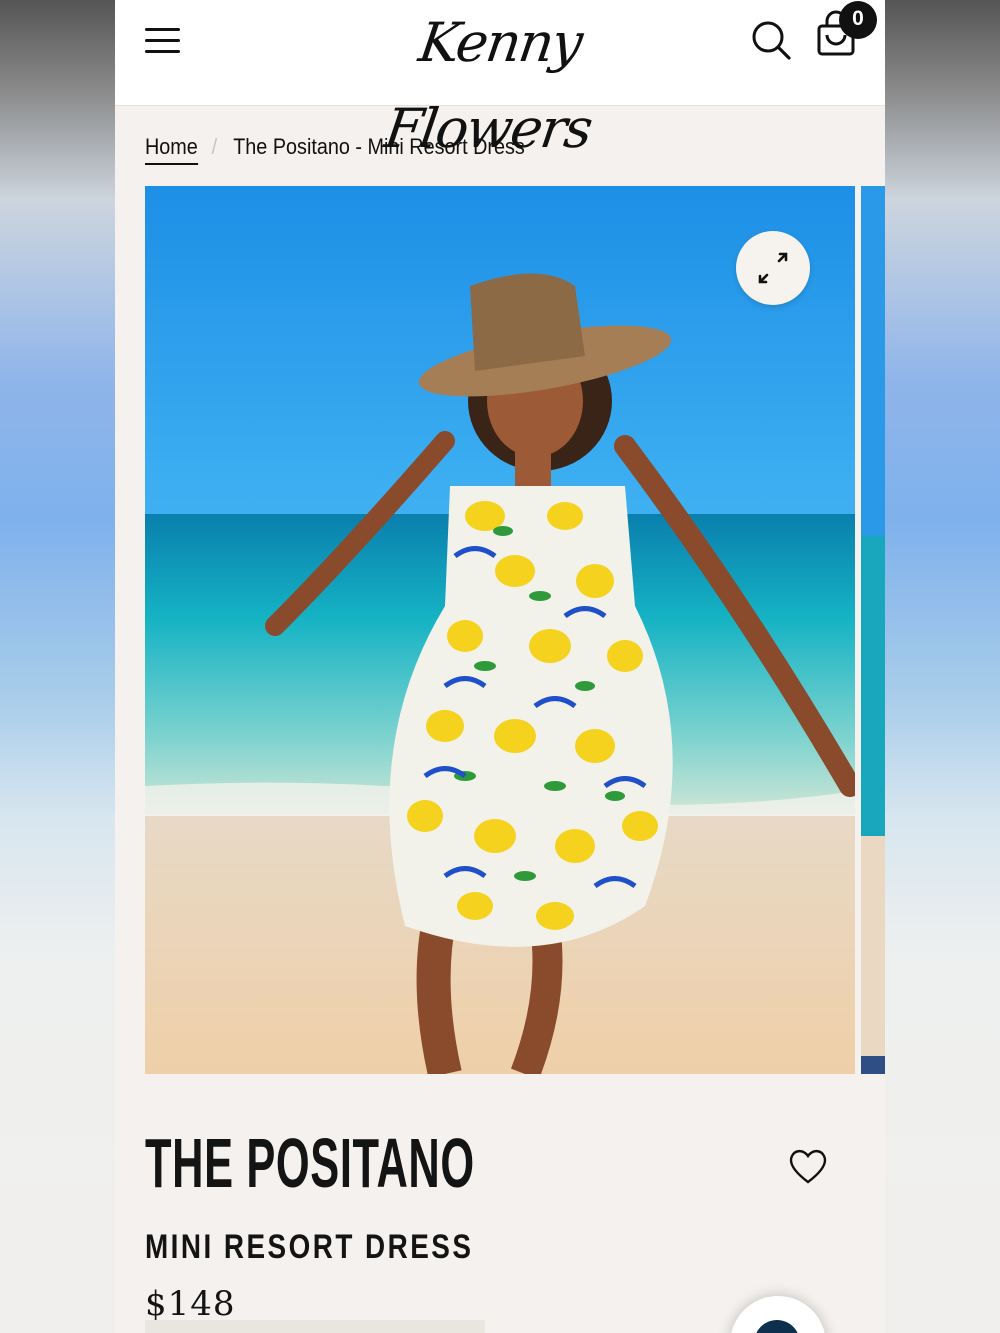 The height and width of the screenshot is (1333, 1000). Describe the element at coordinates (163, 41) in the screenshot. I see `hamburger-menu-icon` at that location.